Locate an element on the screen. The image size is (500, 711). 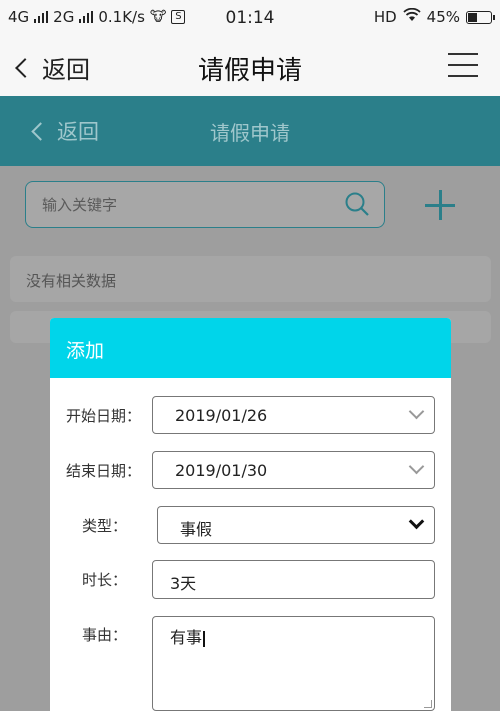
reason-value: 有事 is located at coordinates (186, 637).